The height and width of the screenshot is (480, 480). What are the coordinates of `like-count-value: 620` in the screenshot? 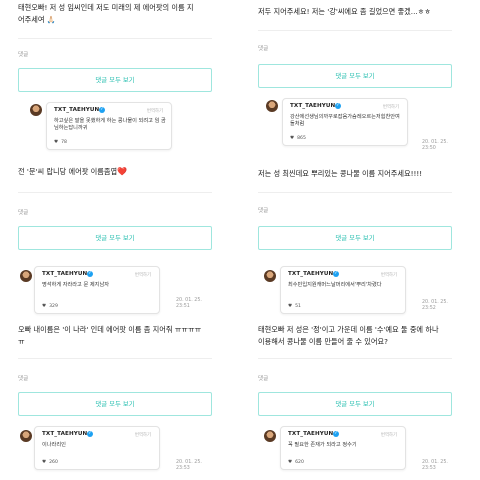 It's located at (299, 462).